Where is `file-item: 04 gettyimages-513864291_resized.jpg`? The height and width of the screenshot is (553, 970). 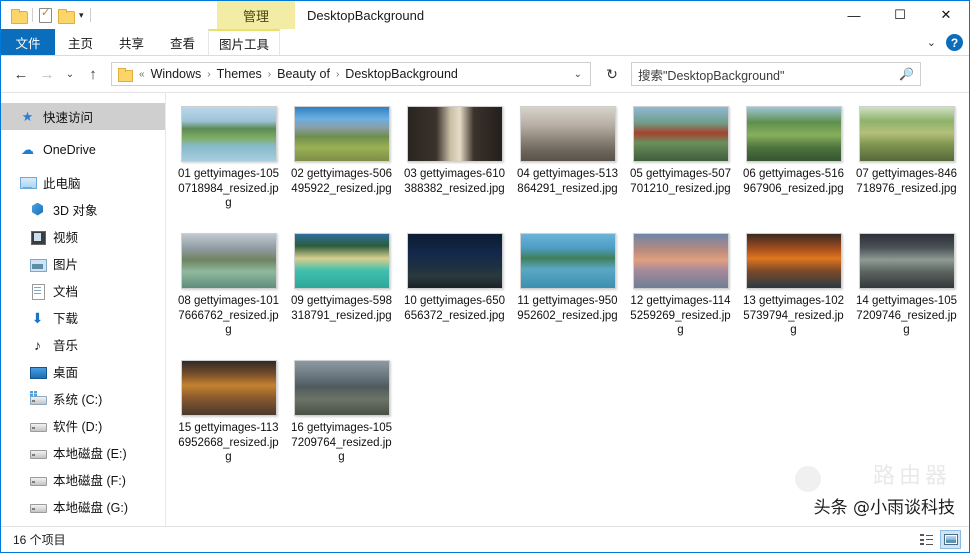
file-item: 04 gettyimages-513864291_resized.jpg is located at coordinates (567, 164).